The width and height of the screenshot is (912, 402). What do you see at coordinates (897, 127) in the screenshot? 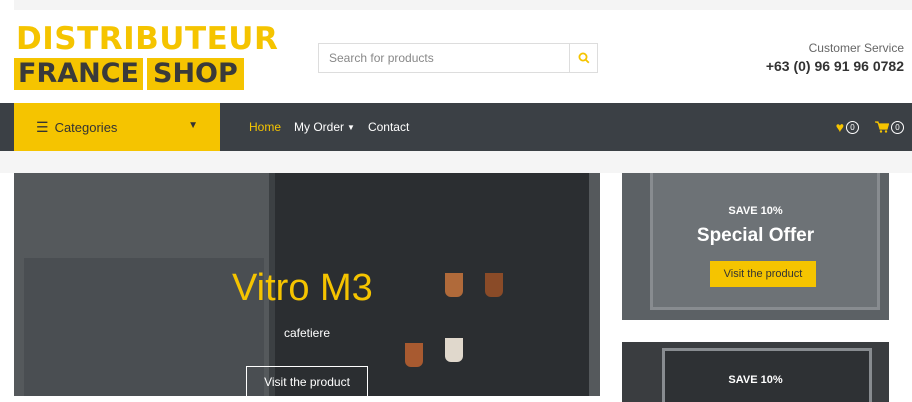
I see `cart-count-badge: 0` at bounding box center [897, 127].